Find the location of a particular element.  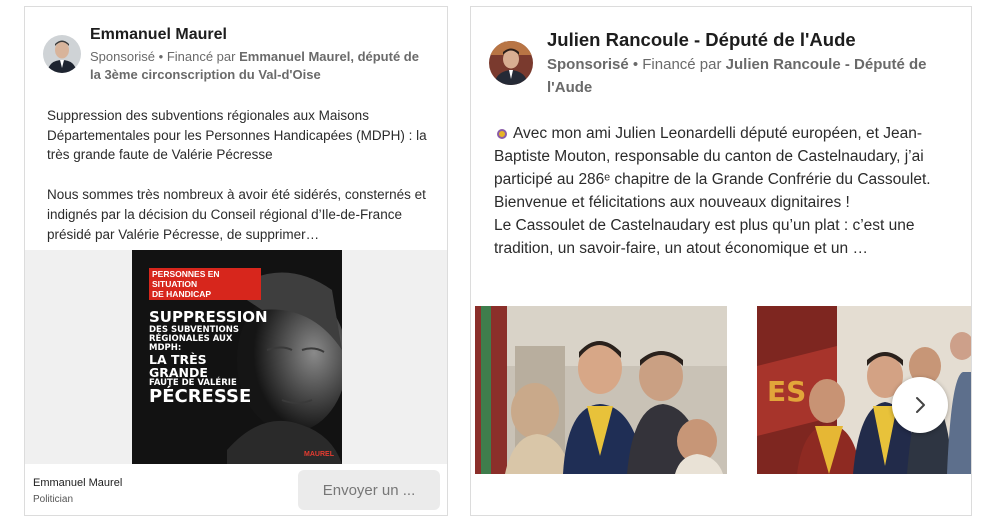

poster-logo: MAUREL is located at coordinates (319, 454).